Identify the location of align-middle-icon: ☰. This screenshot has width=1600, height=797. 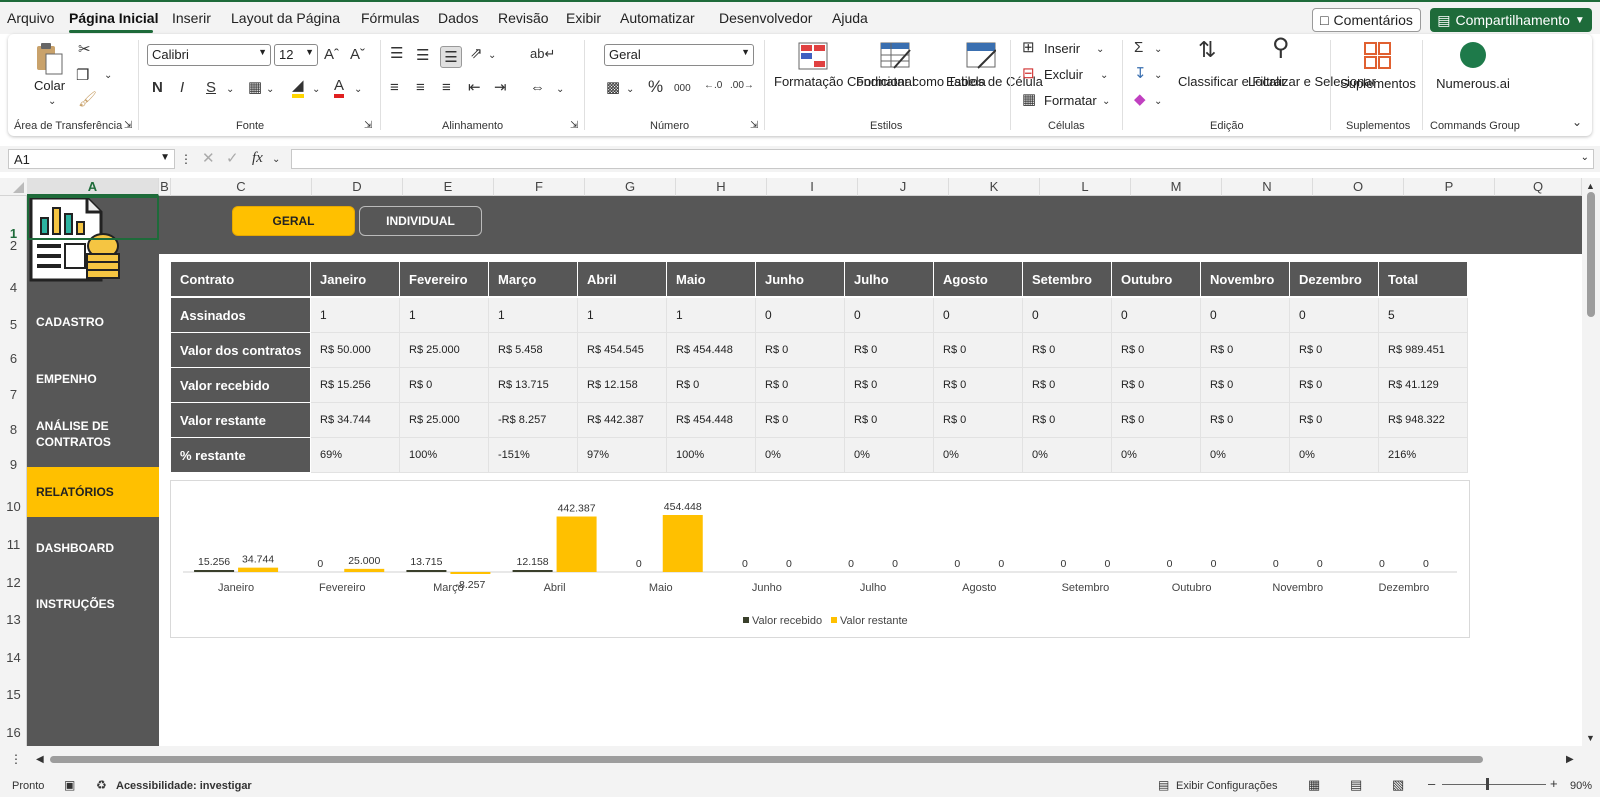
(422, 56).